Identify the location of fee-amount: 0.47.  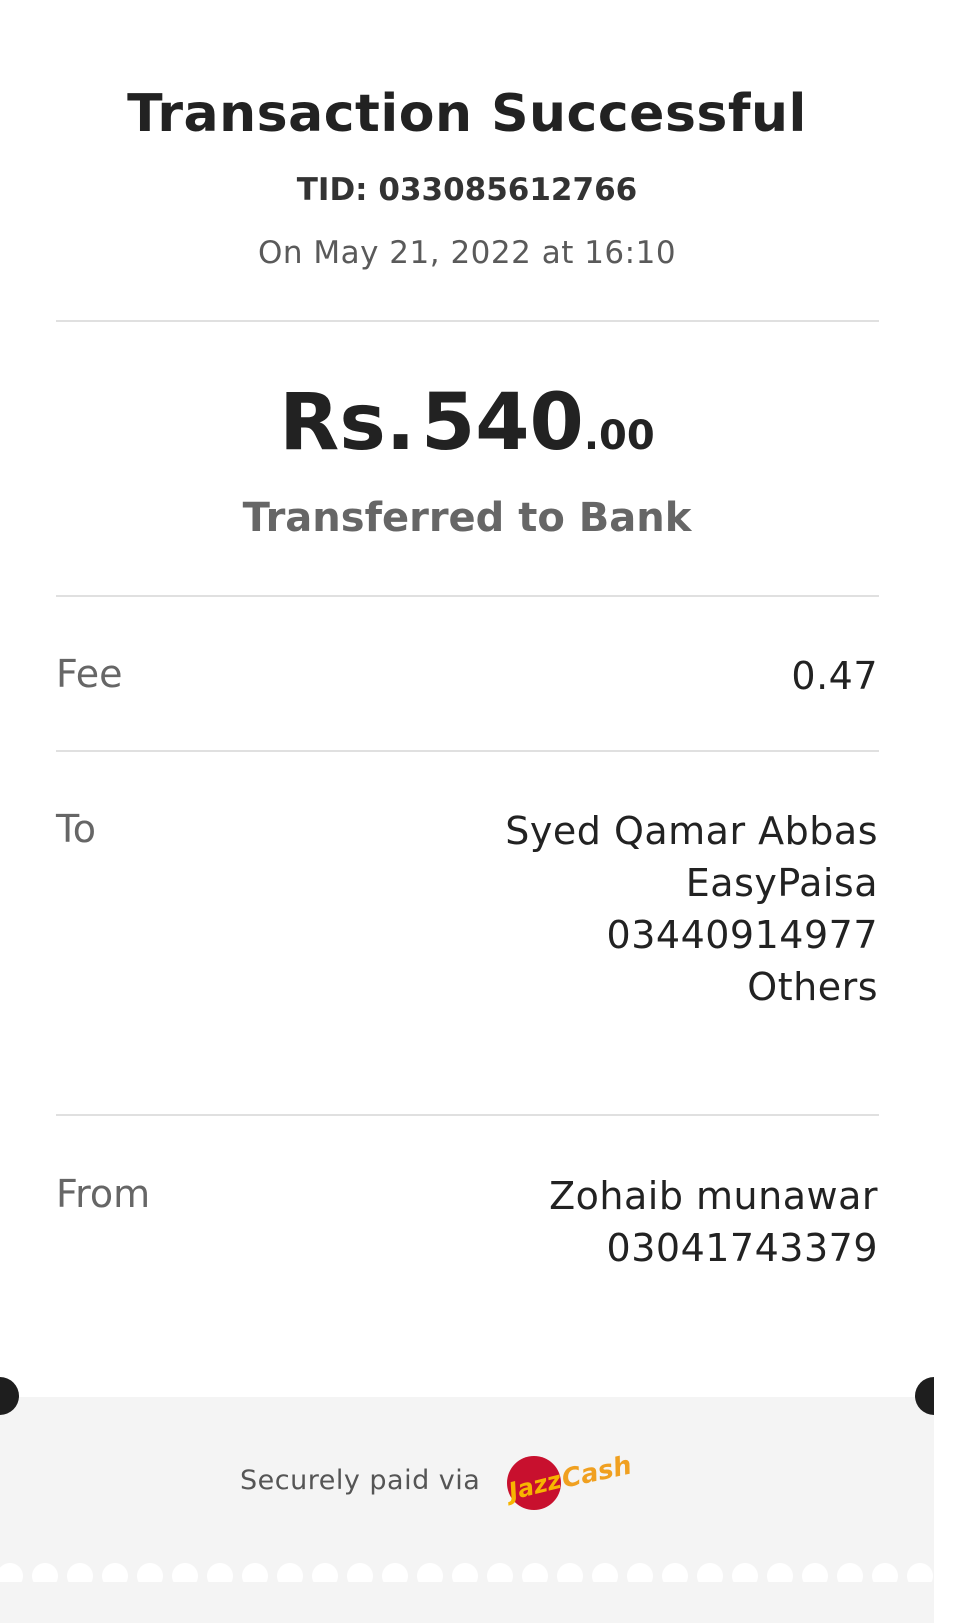
(834, 676).